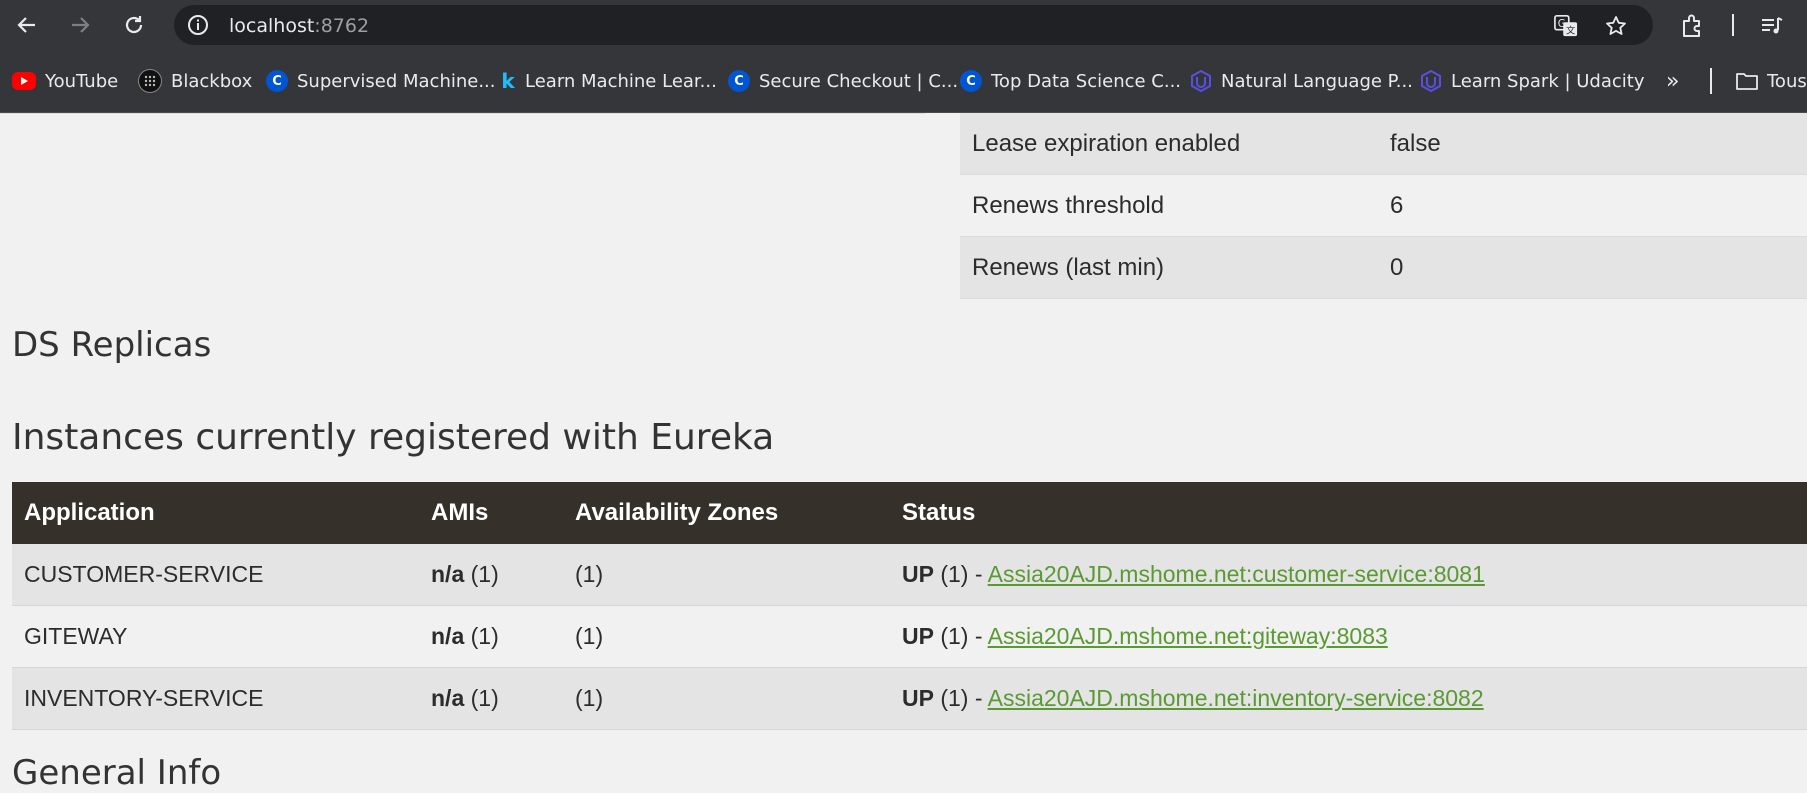 Image resolution: width=1807 pixels, height=793 pixels. What do you see at coordinates (1711, 81) in the screenshot?
I see `bookmarks-divider` at bounding box center [1711, 81].